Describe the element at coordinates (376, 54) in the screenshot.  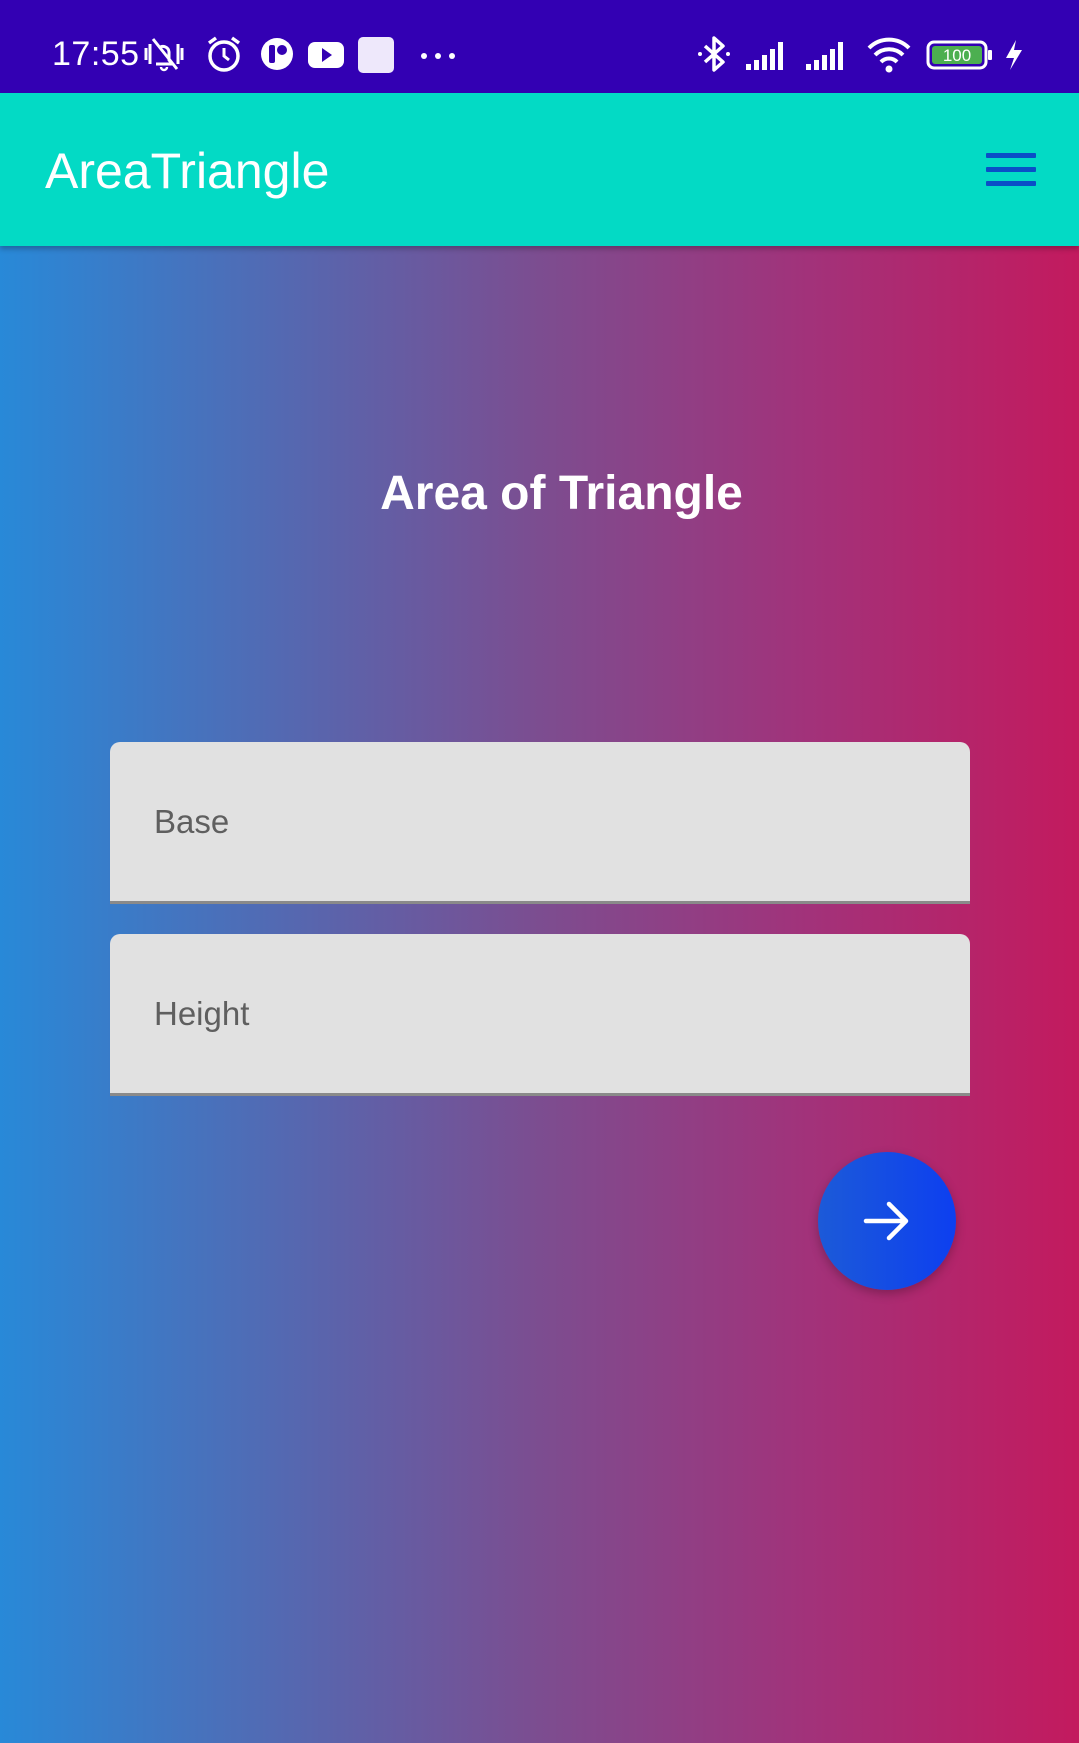
I see `square-icon` at that location.